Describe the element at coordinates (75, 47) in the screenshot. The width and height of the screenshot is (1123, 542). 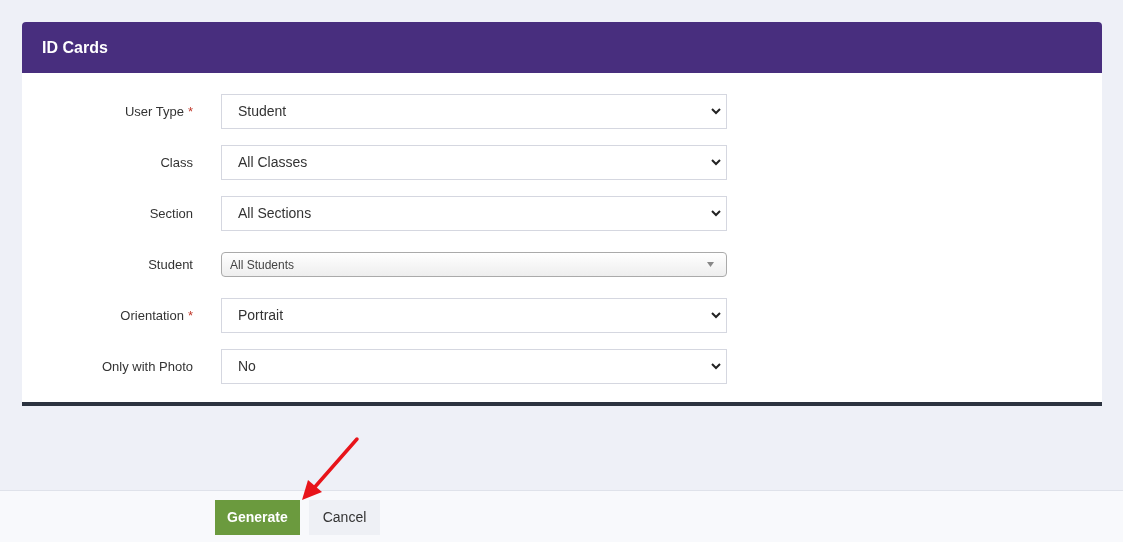
I see `card-title: ID Cards` at that location.